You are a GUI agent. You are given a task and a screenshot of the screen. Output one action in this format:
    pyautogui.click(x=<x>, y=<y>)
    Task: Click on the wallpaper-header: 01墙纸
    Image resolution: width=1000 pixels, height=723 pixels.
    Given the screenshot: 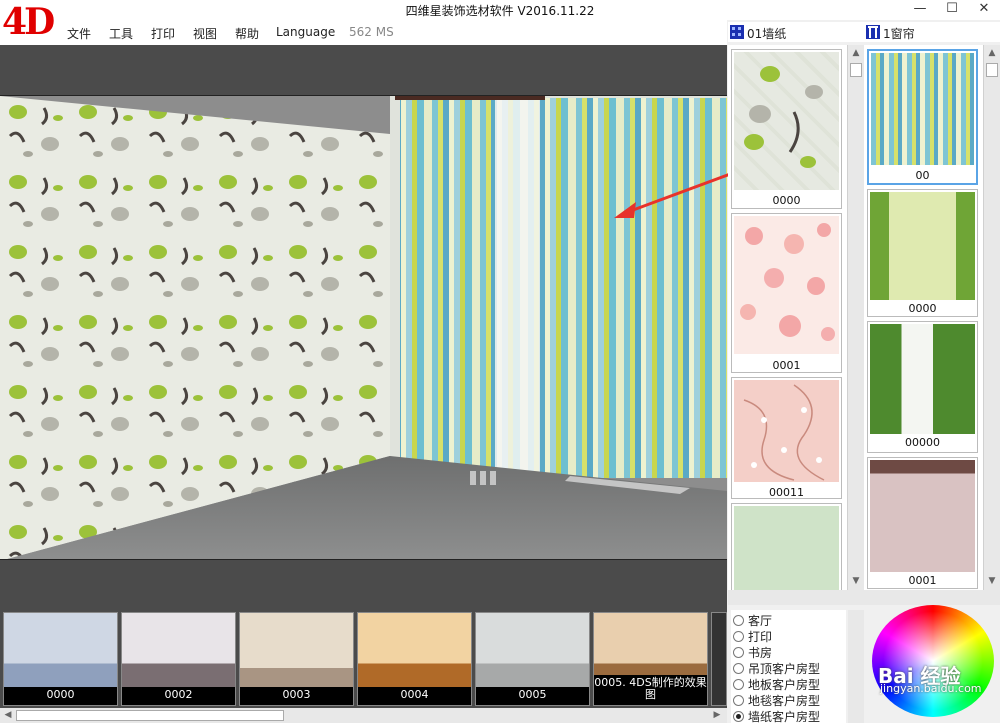 What is the action you would take?
    pyautogui.click(x=795, y=32)
    